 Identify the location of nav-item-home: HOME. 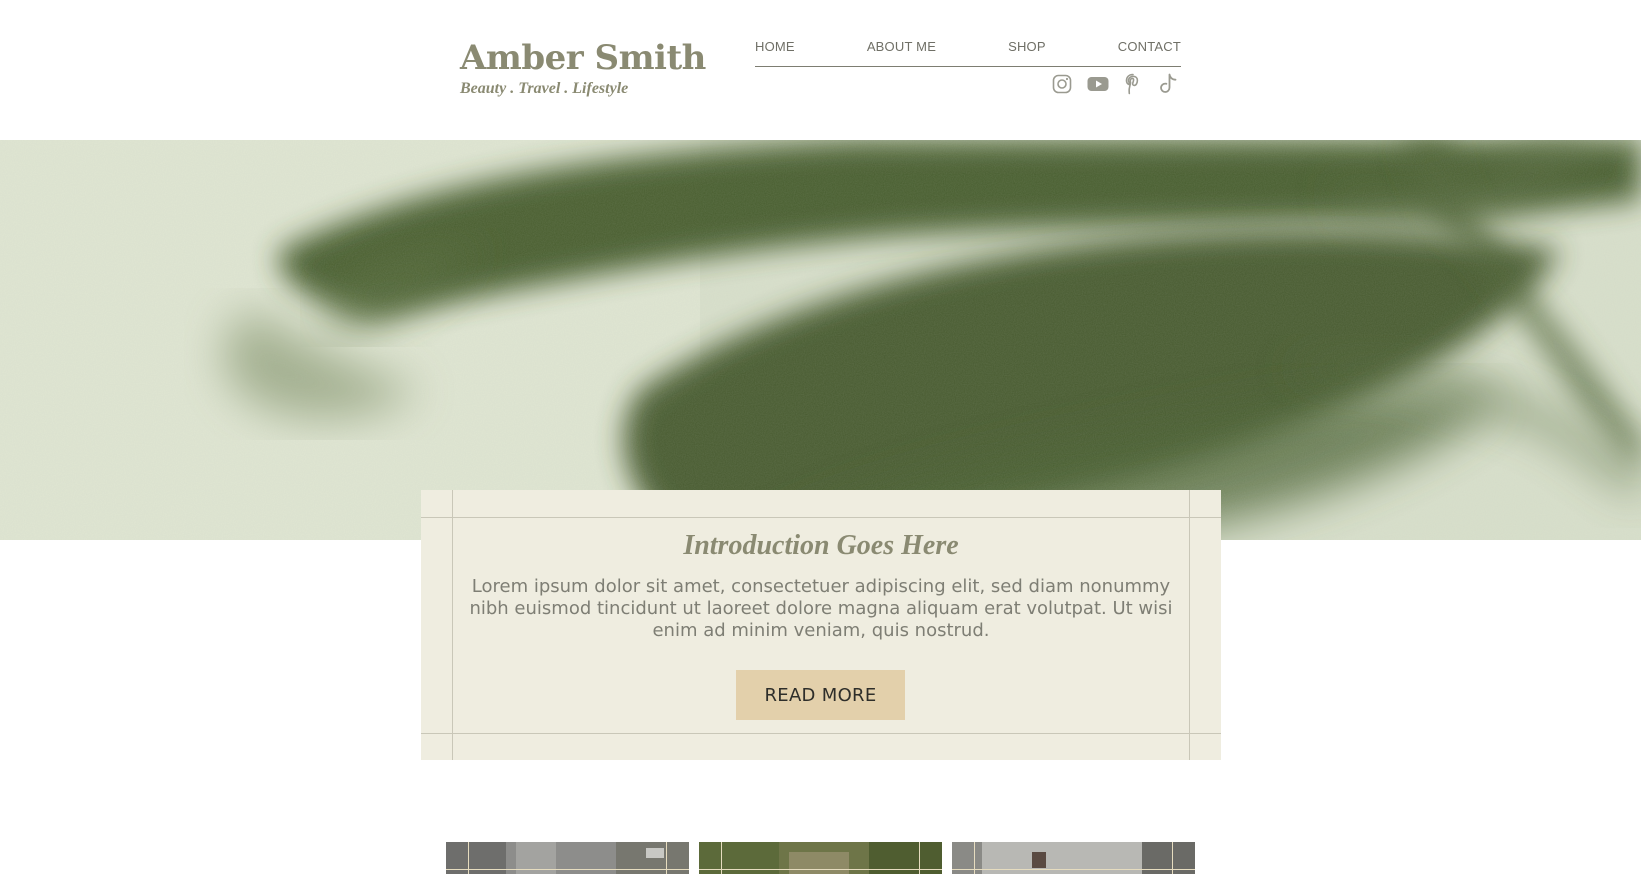
(775, 47).